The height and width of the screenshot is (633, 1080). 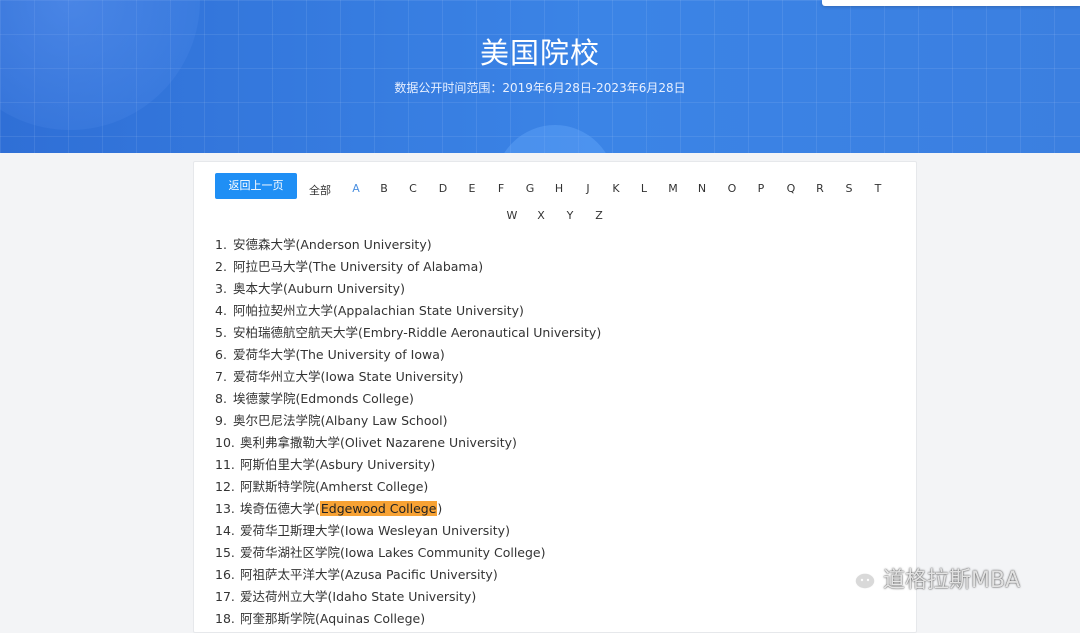 What do you see at coordinates (443, 188) in the screenshot?
I see `filter-letter-d: D` at bounding box center [443, 188].